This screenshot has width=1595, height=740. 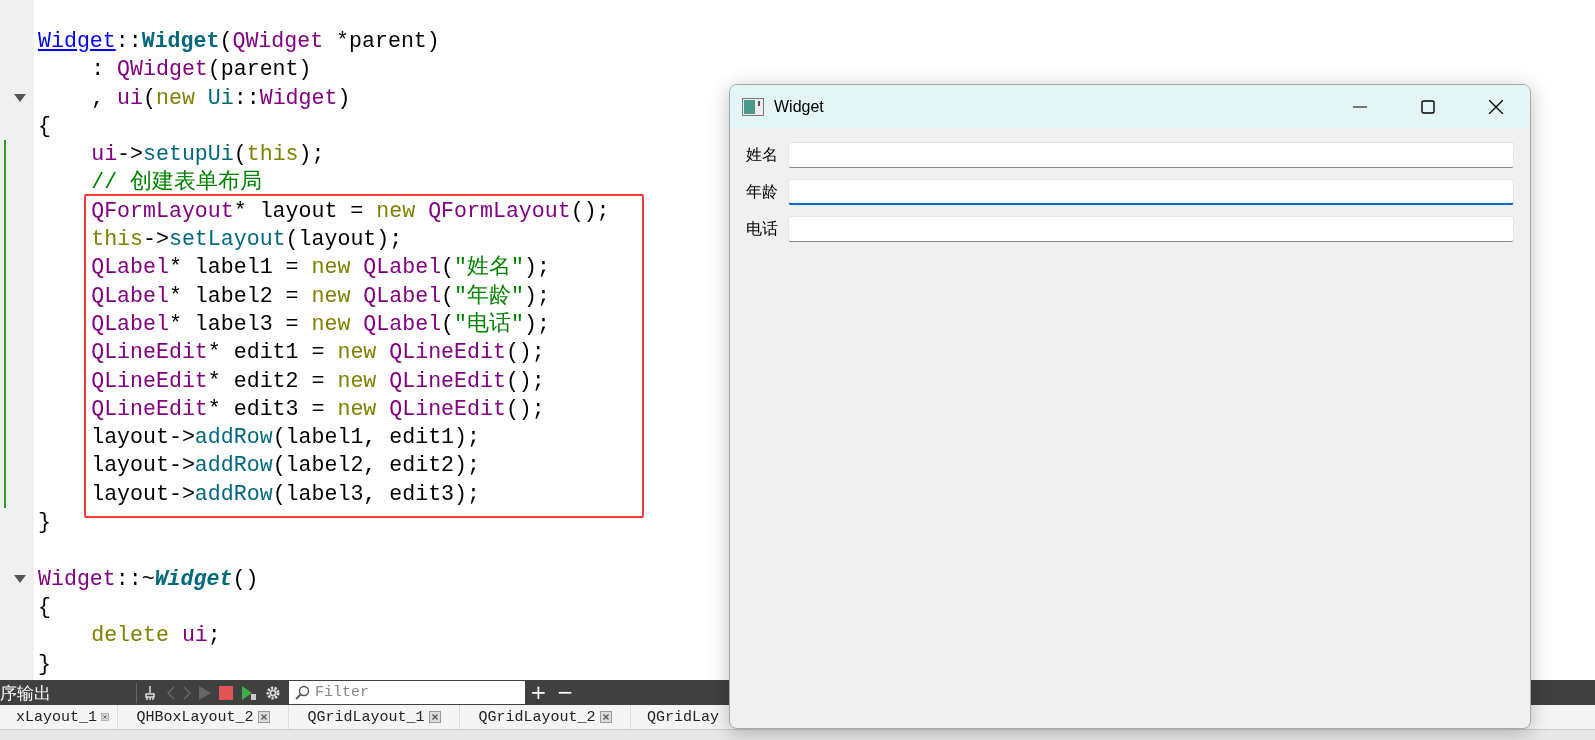 What do you see at coordinates (148, 579) in the screenshot?
I see `code-line: Widget::~Widget()` at bounding box center [148, 579].